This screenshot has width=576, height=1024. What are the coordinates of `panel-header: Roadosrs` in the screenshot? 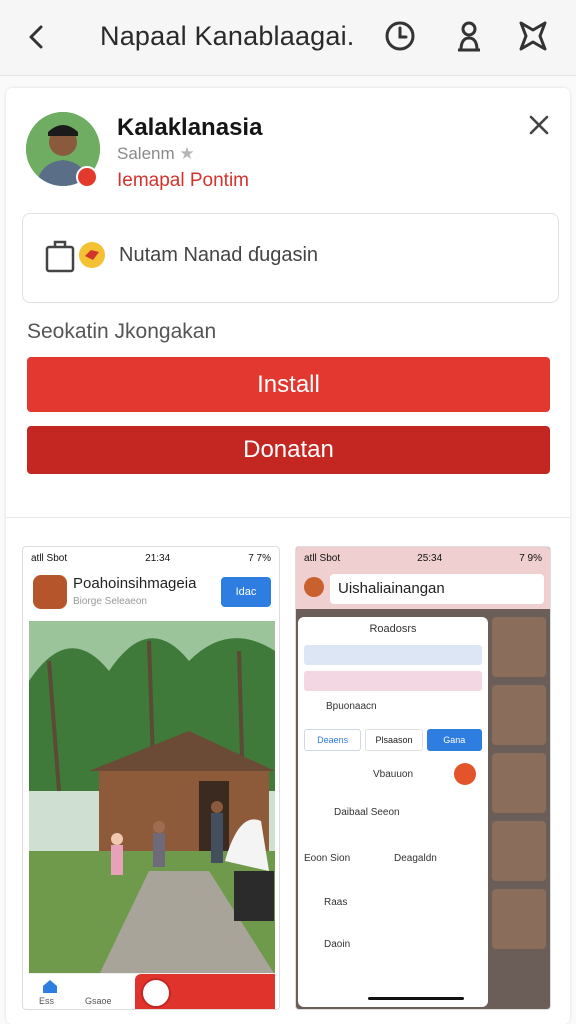 It's located at (393, 629).